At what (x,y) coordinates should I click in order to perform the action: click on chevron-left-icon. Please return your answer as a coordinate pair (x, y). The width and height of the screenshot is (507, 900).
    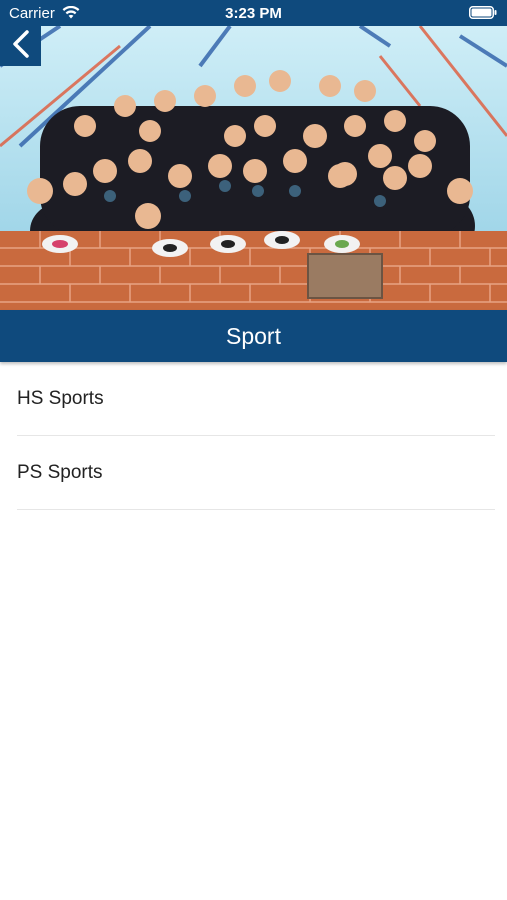
    Looking at the image, I should click on (21, 46).